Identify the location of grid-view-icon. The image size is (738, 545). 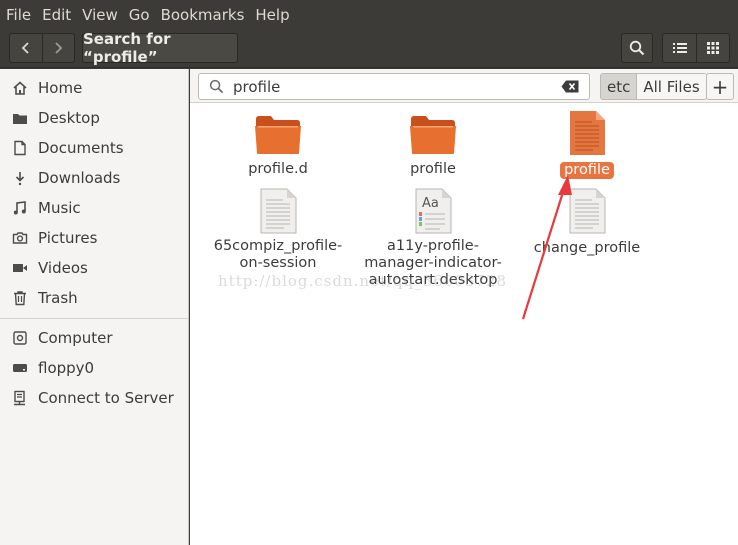
(713, 48).